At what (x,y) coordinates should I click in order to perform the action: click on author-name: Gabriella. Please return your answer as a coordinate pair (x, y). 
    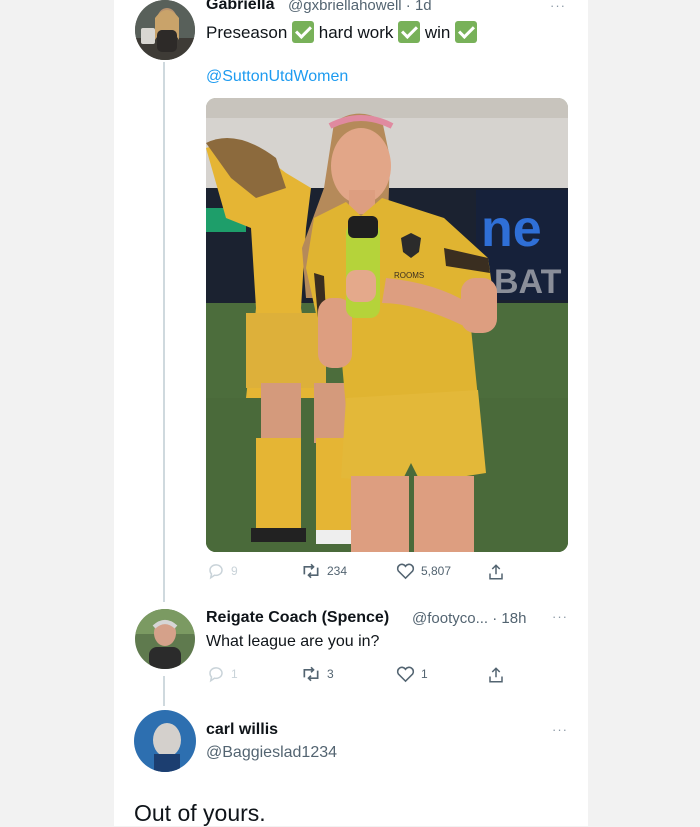
    Looking at the image, I should click on (240, 7).